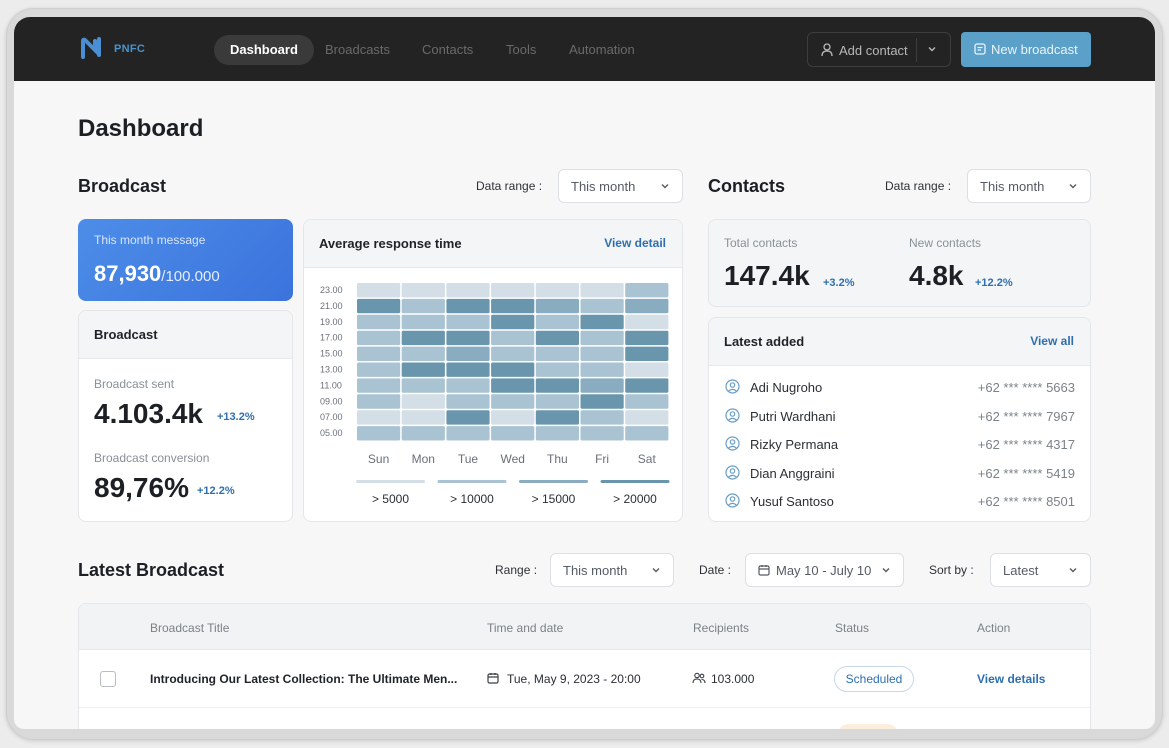 The width and height of the screenshot is (1169, 748). Describe the element at coordinates (1026, 49) in the screenshot. I see `new-broadcast-button: New broadcast` at that location.